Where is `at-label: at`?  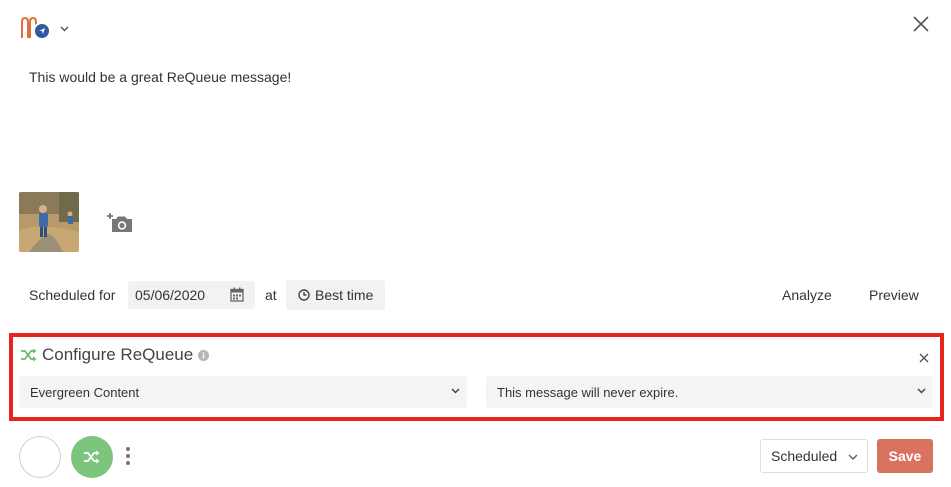
at-label: at is located at coordinates (271, 295).